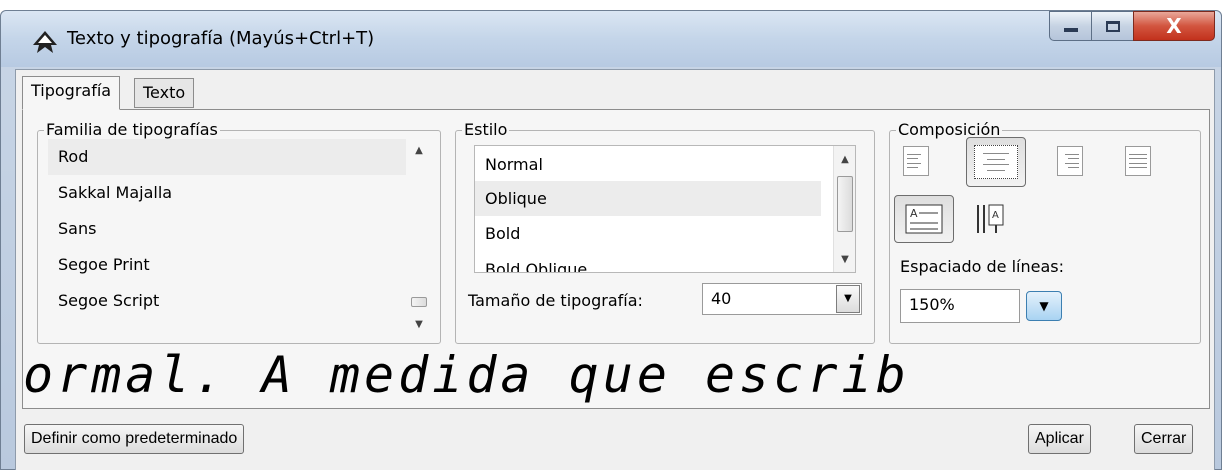 The height and width of the screenshot is (470, 1222). I want to click on close-label: Cerrar, so click(1164, 438).